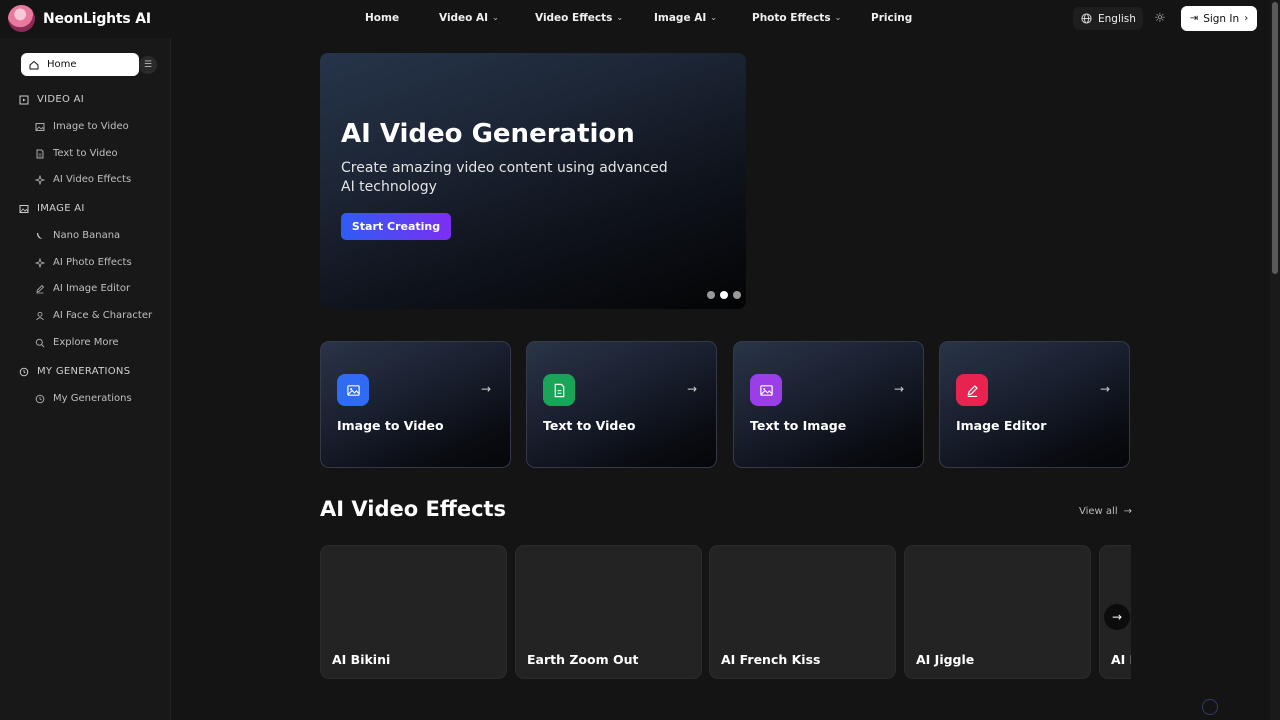 The image size is (1280, 720). I want to click on sidebar-item-my-generations: My Generations, so click(83, 398).